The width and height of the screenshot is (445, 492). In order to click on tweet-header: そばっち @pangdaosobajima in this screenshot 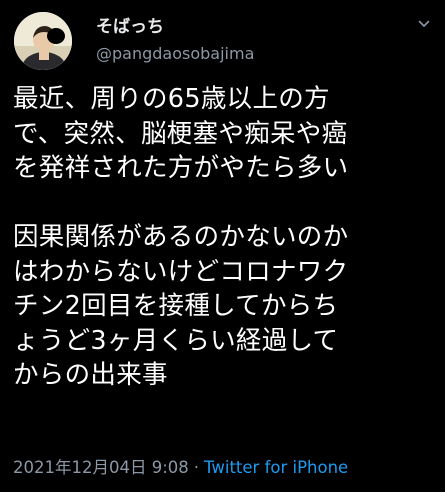, I will do `click(224, 42)`.